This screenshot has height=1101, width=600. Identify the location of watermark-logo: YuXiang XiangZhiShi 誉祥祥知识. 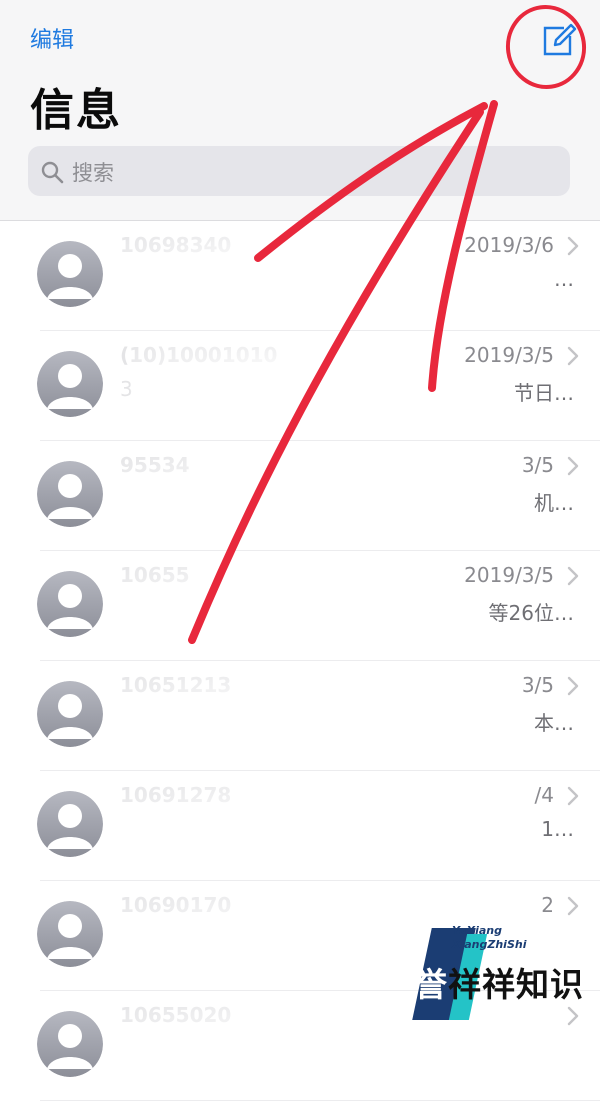
(498, 974).